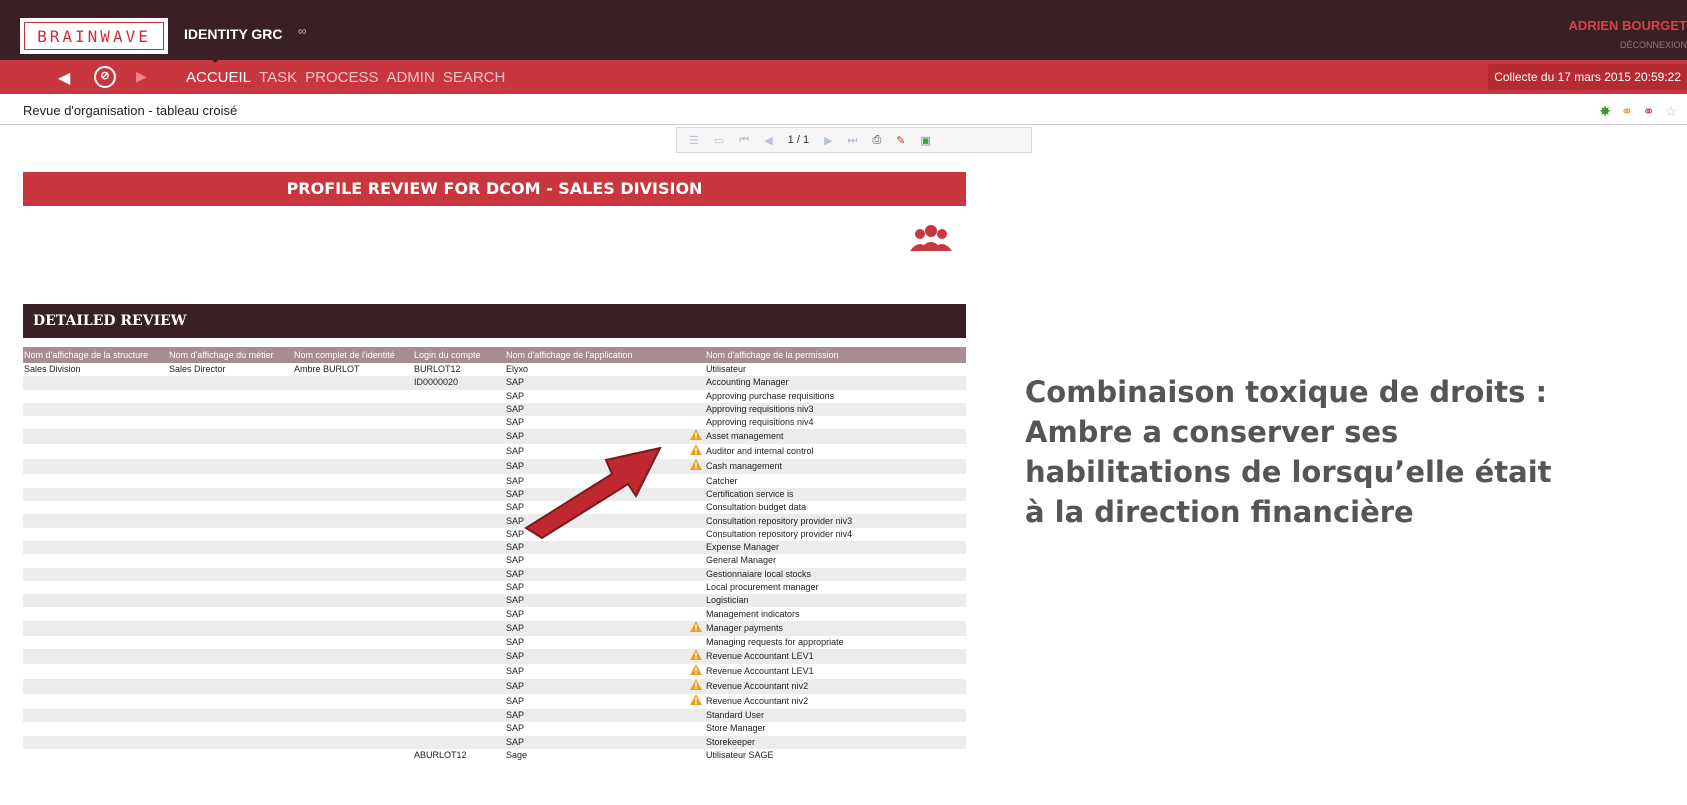  I want to click on nav-item-process: PROCESS, so click(341, 77).